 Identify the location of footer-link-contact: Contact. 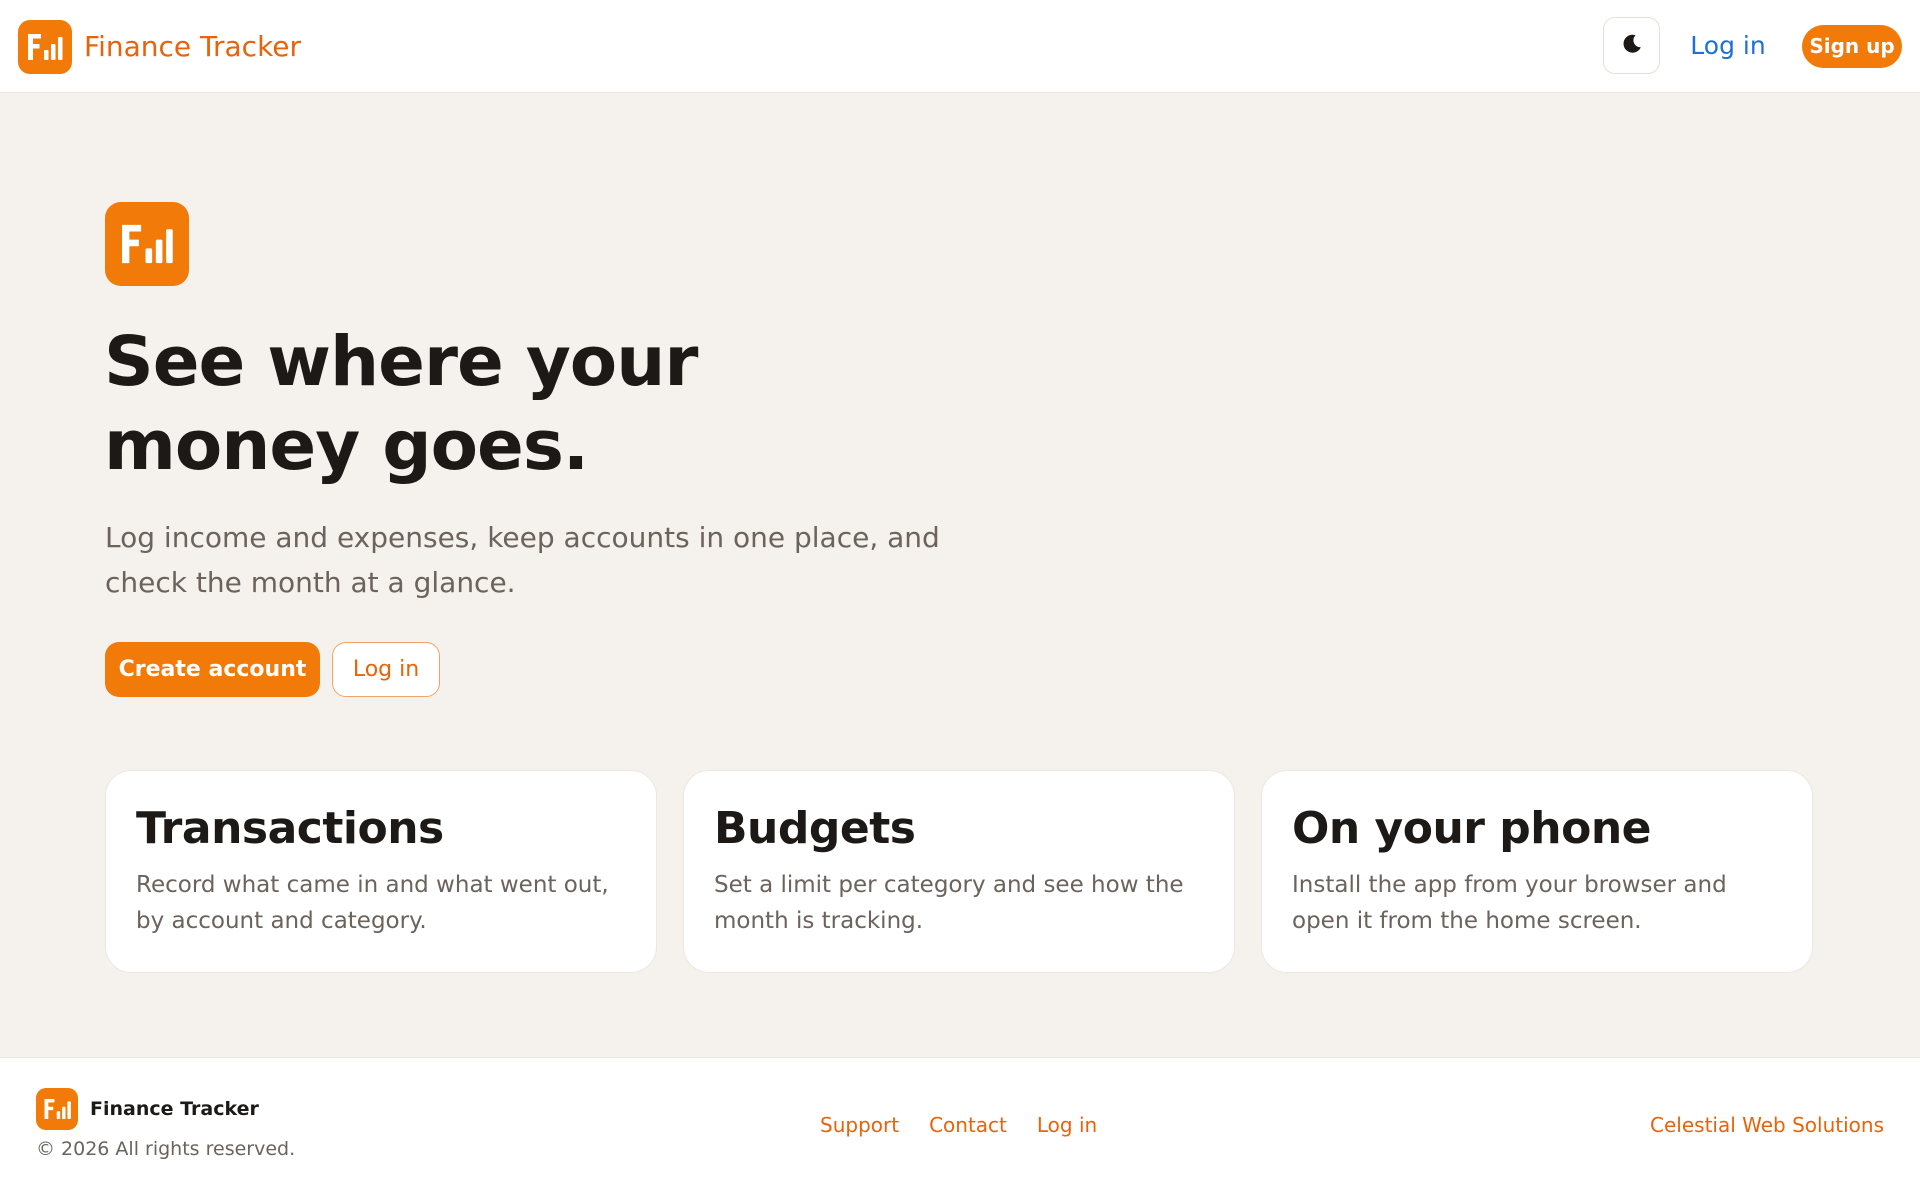
(968, 1125).